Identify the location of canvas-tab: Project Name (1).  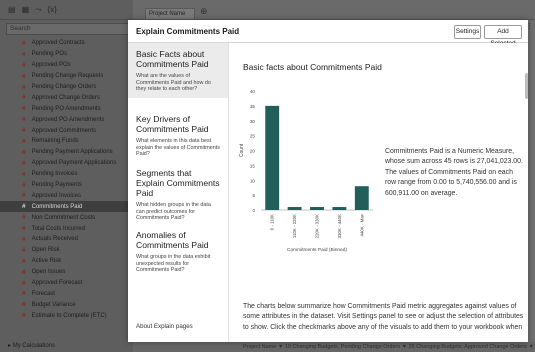
(170, 17).